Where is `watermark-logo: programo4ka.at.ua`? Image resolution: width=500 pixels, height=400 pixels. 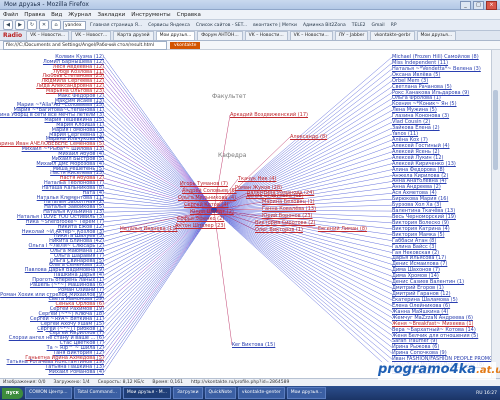 watermark-logo: programo4ka.at.ua is located at coordinates (439, 371).